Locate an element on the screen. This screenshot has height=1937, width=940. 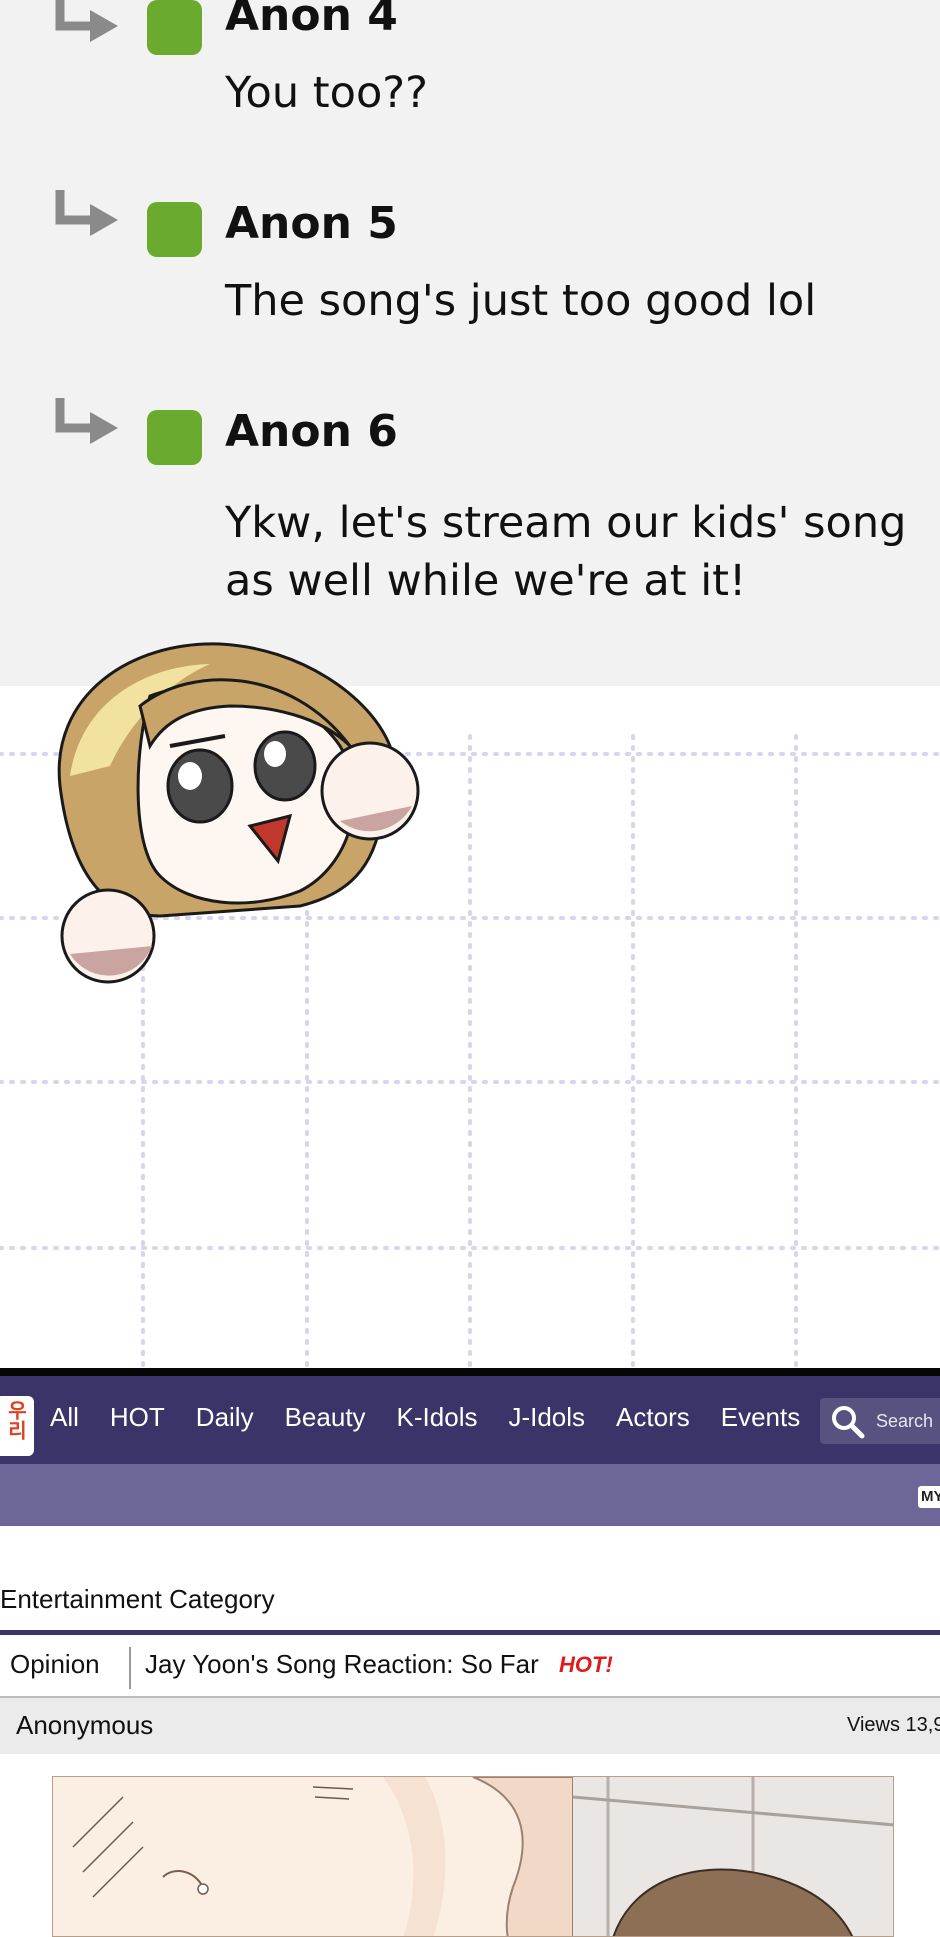
comment-text: The song's just too good lol is located at coordinates (521, 301).